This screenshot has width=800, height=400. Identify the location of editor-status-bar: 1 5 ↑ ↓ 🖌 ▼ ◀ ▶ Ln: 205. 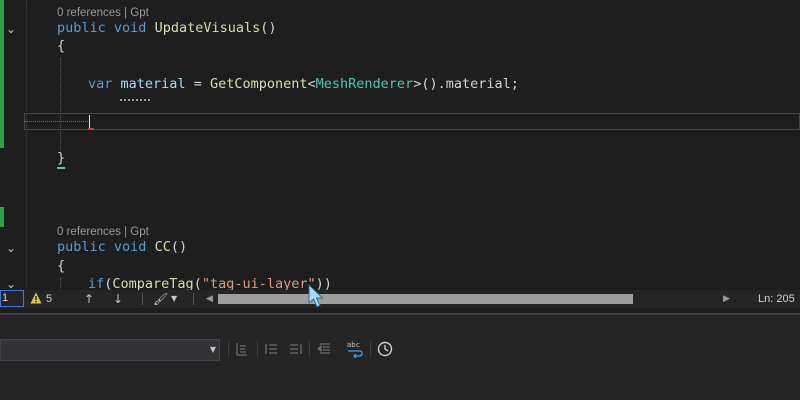
(400, 299).